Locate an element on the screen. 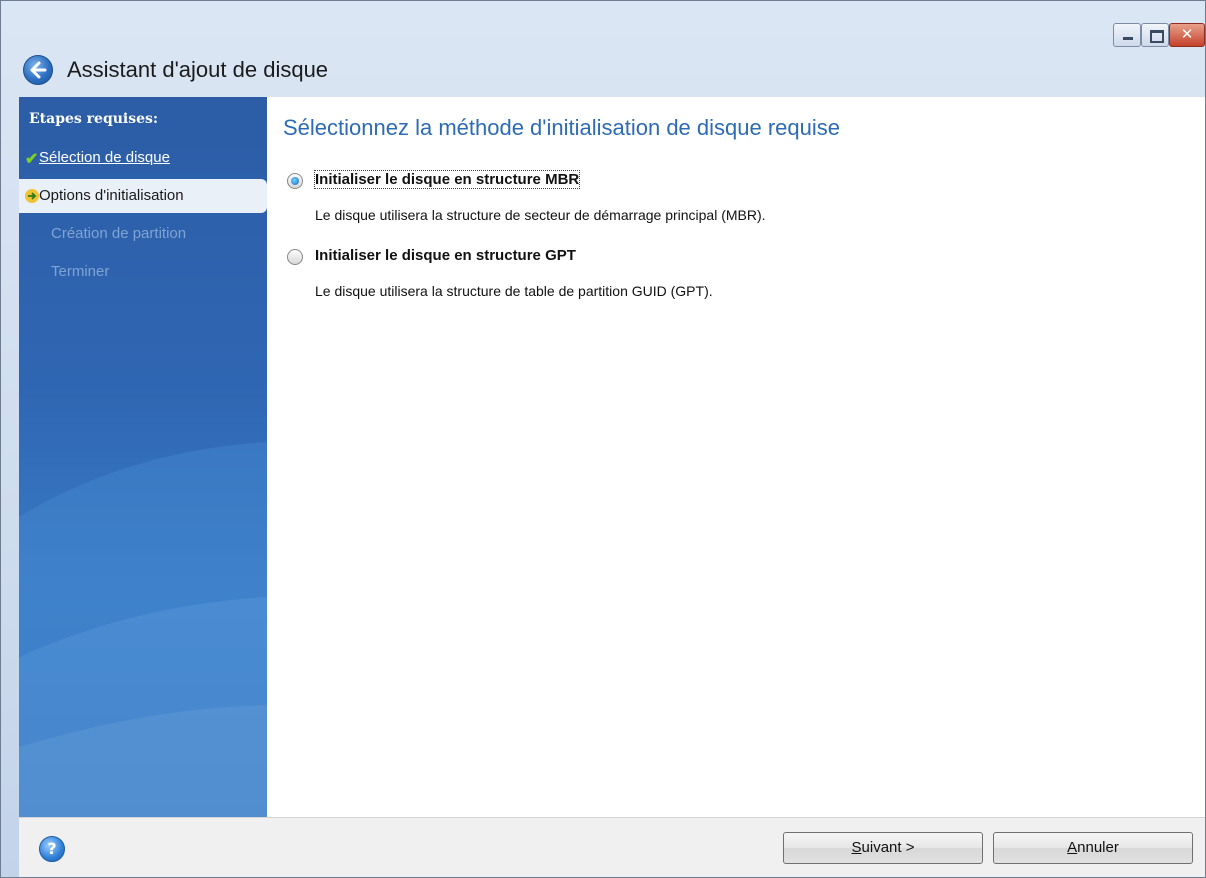 The image size is (1206, 878). gpt-radio-label: Initialiser le disque en structure GPT is located at coordinates (445, 255).